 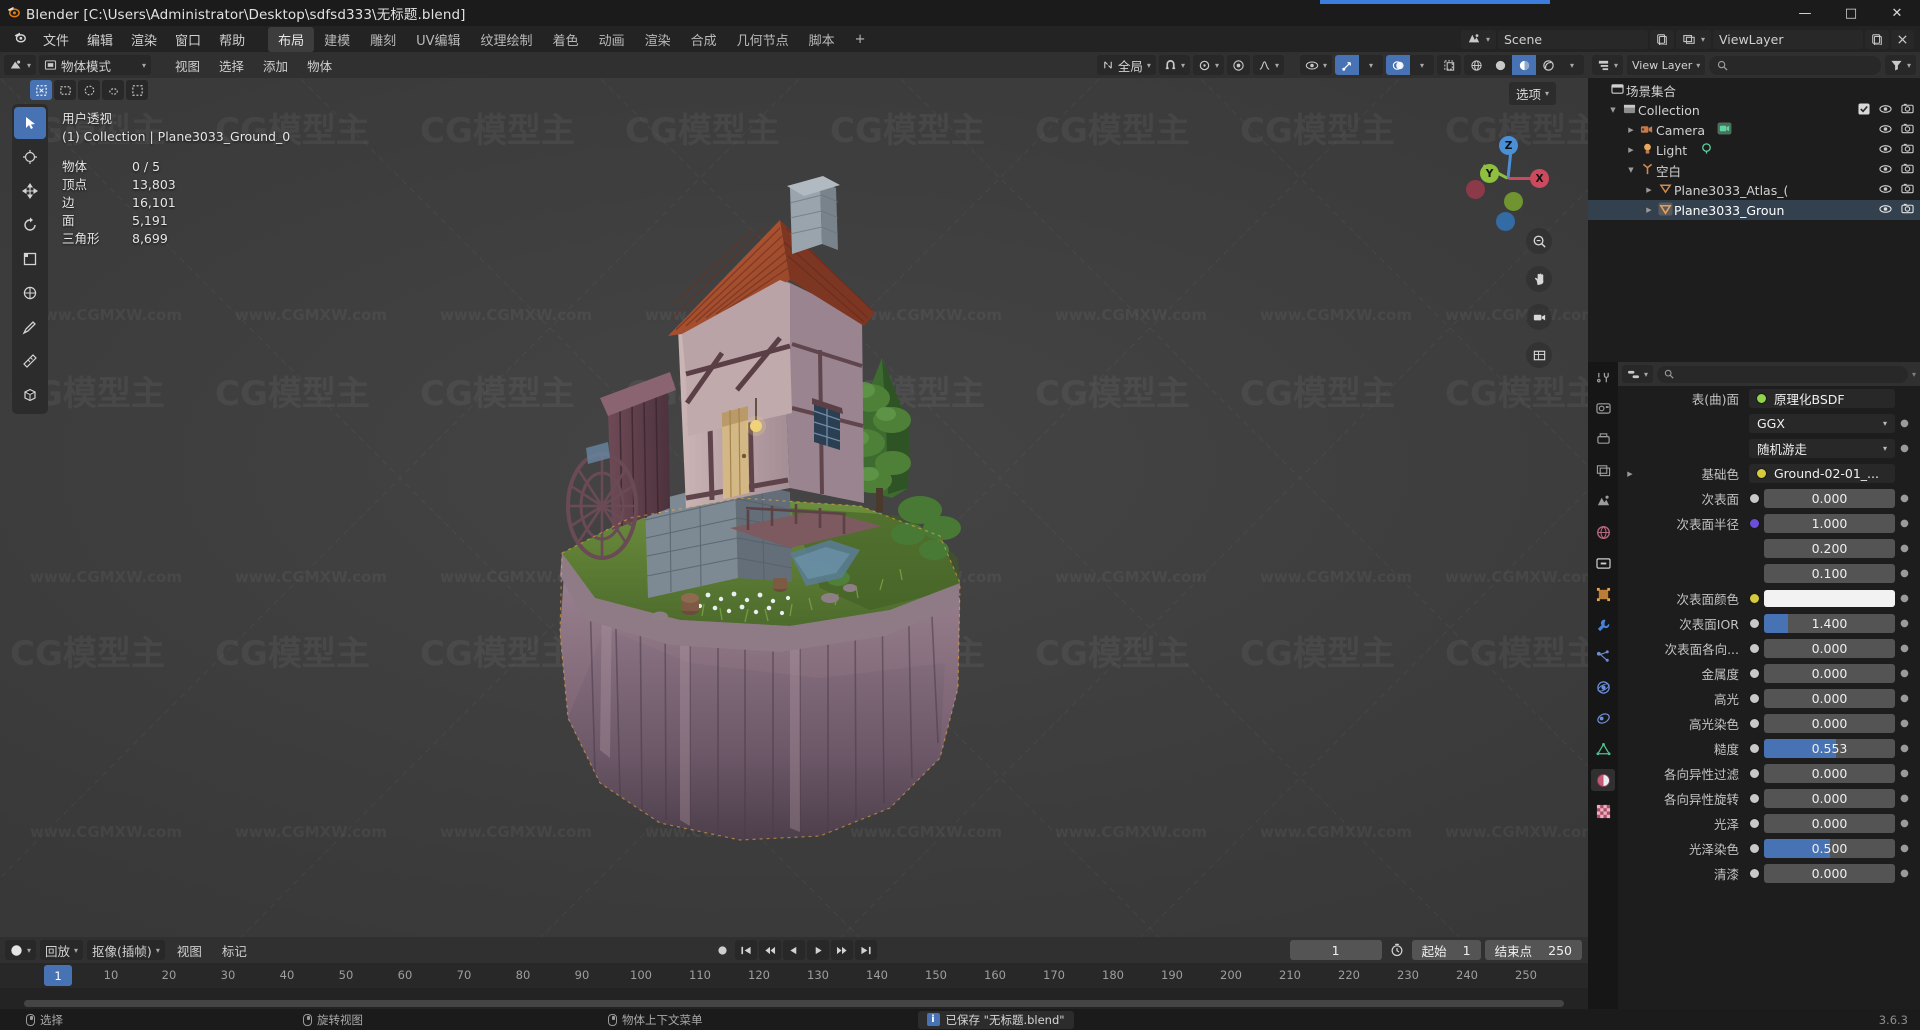 What do you see at coordinates (1475, 189) in the screenshot?
I see `gizmo-axis-neg-x` at bounding box center [1475, 189].